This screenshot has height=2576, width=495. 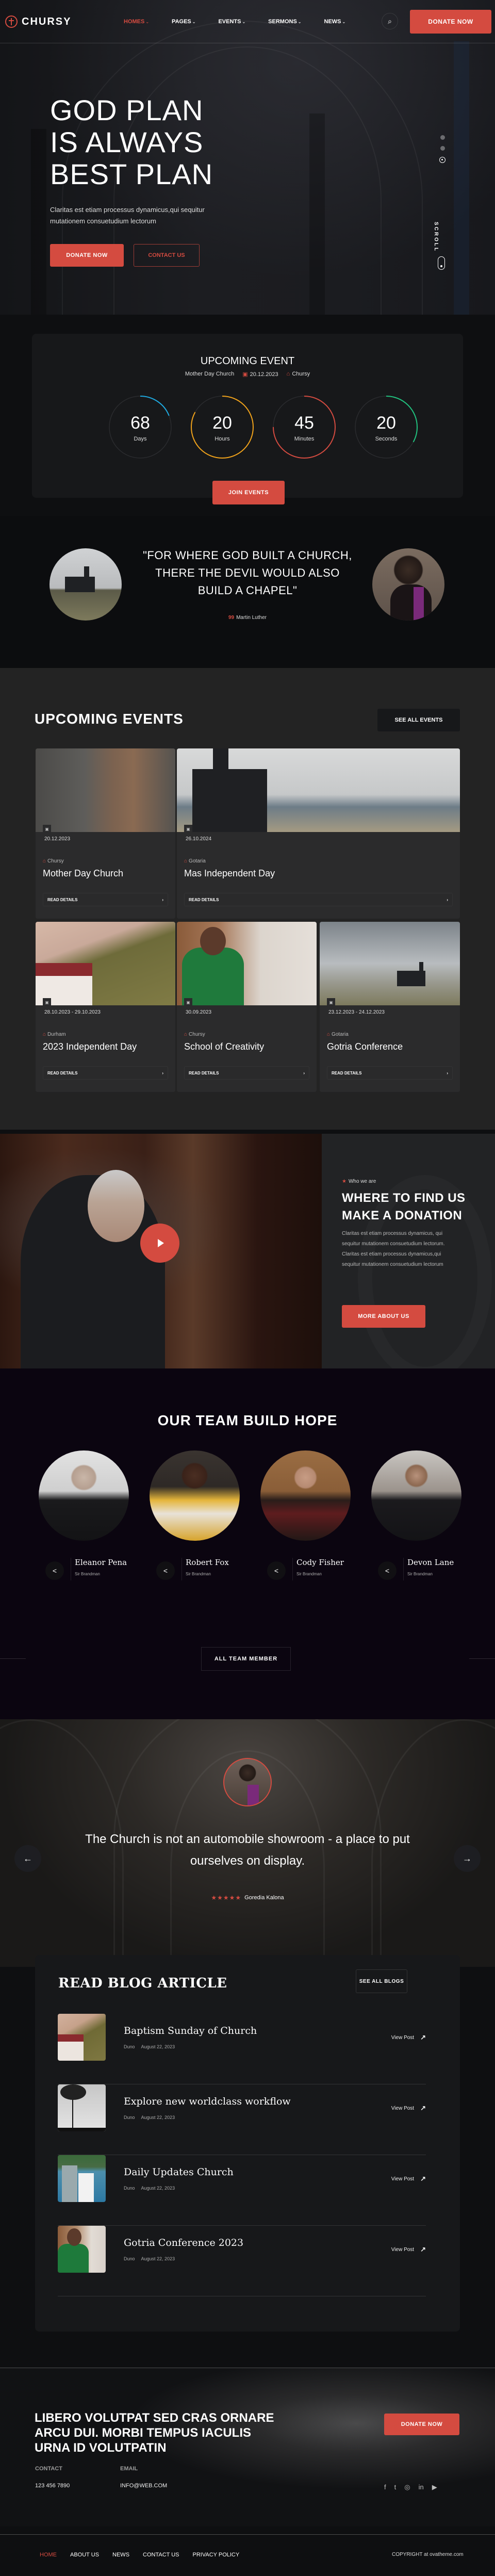 I want to click on countdown-timers: 68 Days 20 Hours 45 Minutes 20 Seconds, so click(x=263, y=428).